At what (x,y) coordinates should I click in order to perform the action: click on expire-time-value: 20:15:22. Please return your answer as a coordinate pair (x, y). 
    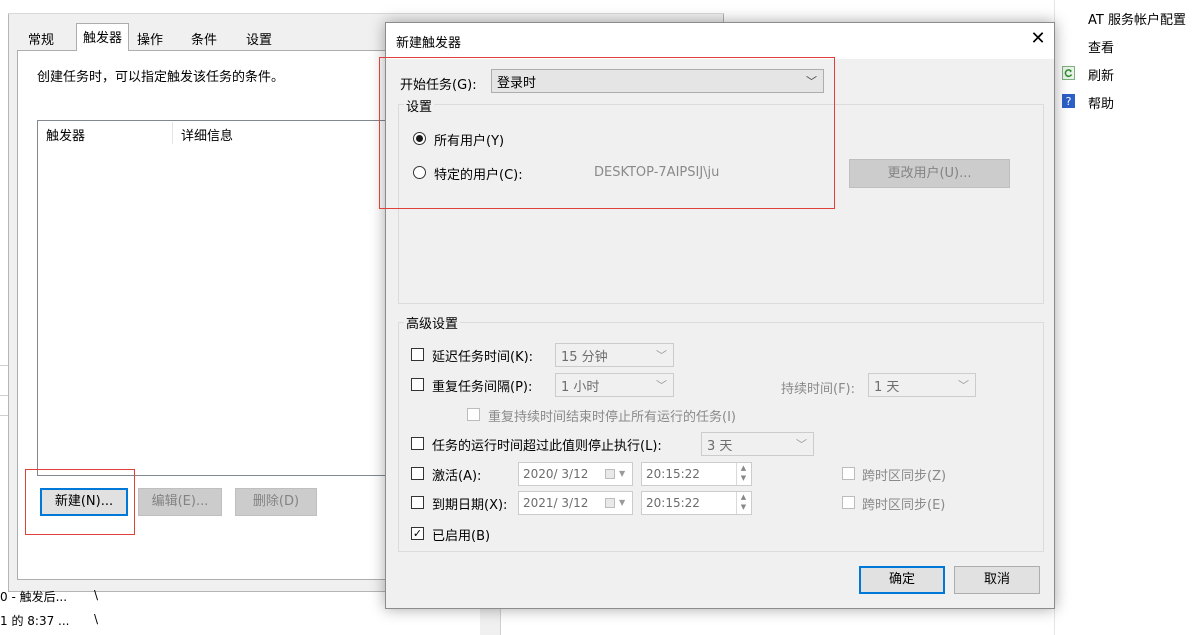
    Looking at the image, I should click on (673, 503).